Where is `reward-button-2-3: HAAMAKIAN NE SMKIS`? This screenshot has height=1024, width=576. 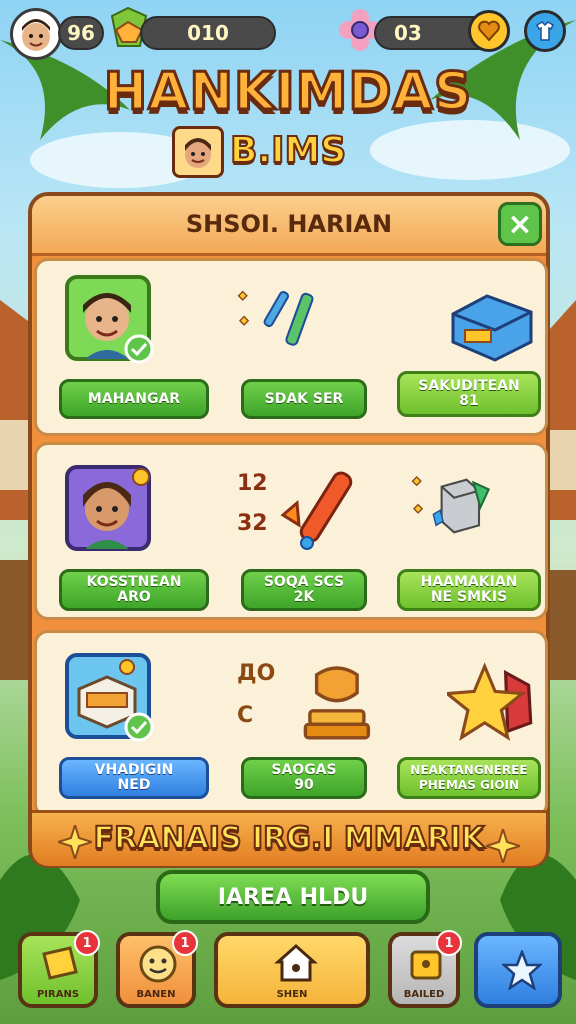 reward-button-2-3: HAAMAKIAN NE SMKIS is located at coordinates (469, 590).